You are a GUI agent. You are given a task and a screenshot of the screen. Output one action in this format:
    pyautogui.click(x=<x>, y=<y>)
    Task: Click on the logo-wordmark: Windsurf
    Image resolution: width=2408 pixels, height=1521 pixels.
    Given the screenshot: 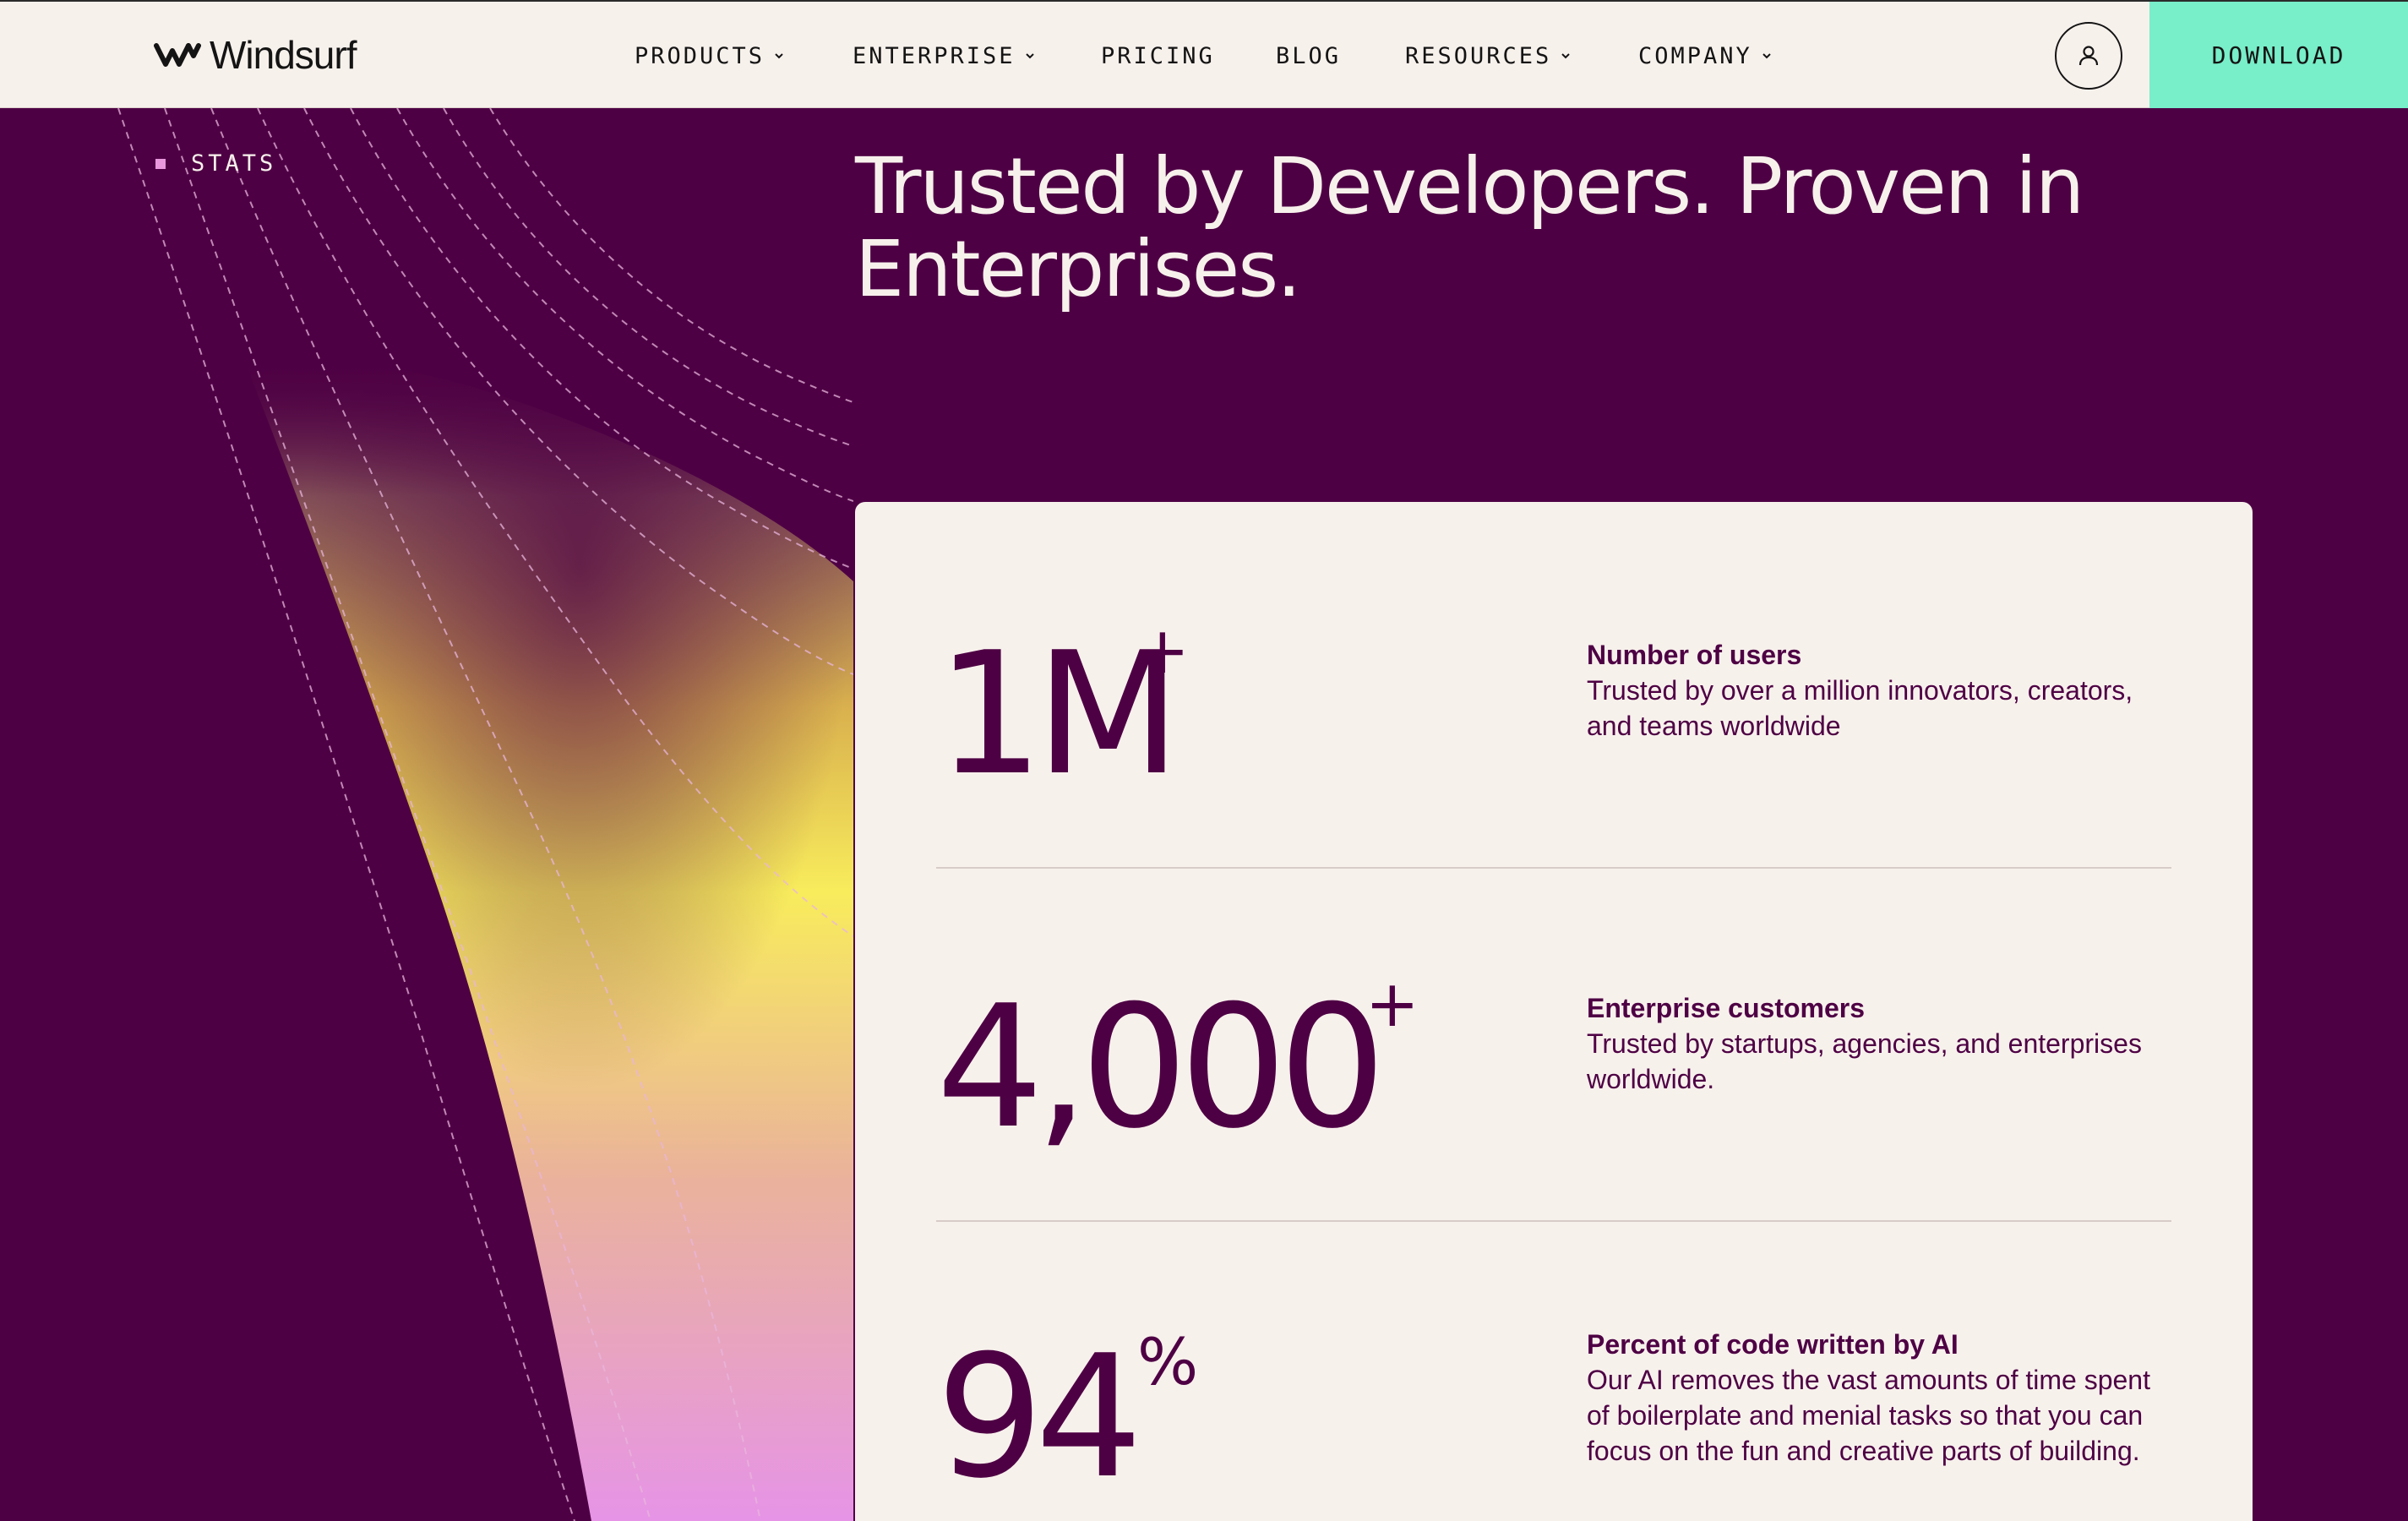 What is the action you would take?
    pyautogui.click(x=283, y=55)
    